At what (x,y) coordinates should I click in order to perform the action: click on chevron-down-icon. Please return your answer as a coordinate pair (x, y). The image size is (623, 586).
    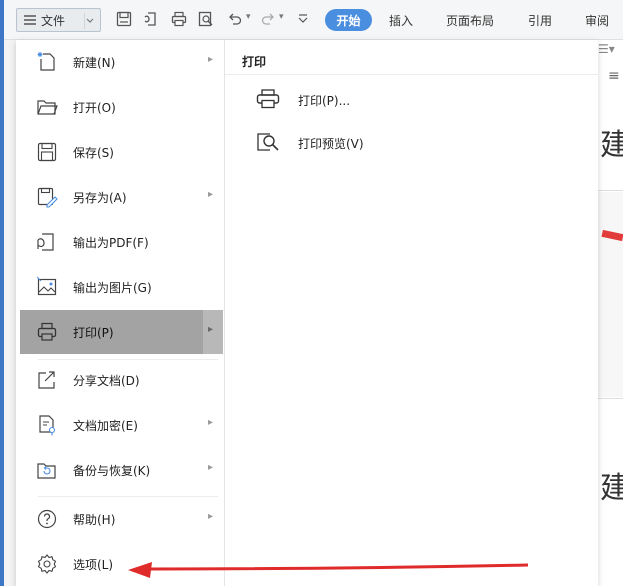
    Looking at the image, I should click on (90, 21).